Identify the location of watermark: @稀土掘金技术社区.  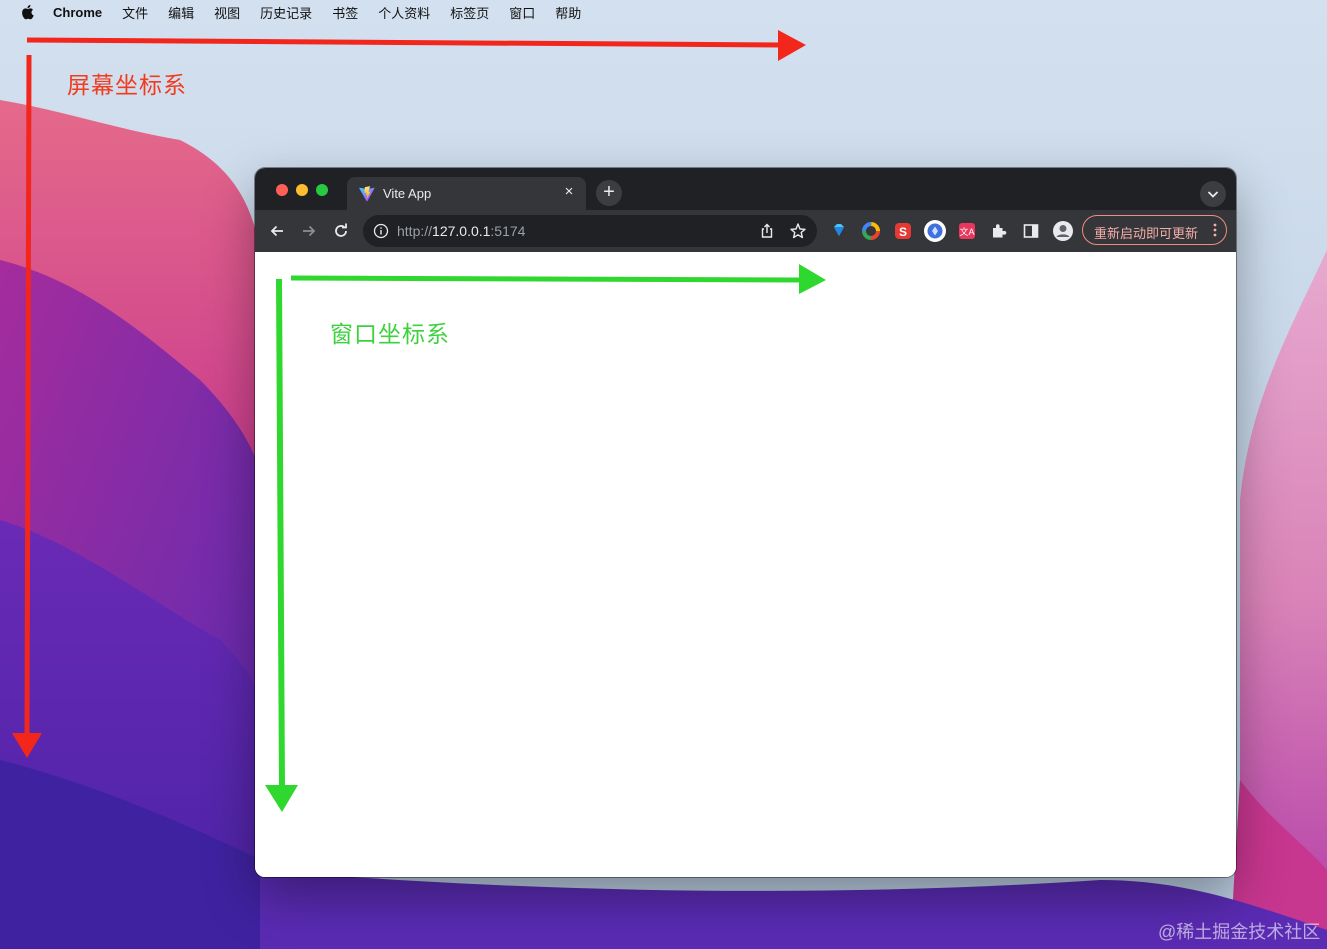
(1239, 932).